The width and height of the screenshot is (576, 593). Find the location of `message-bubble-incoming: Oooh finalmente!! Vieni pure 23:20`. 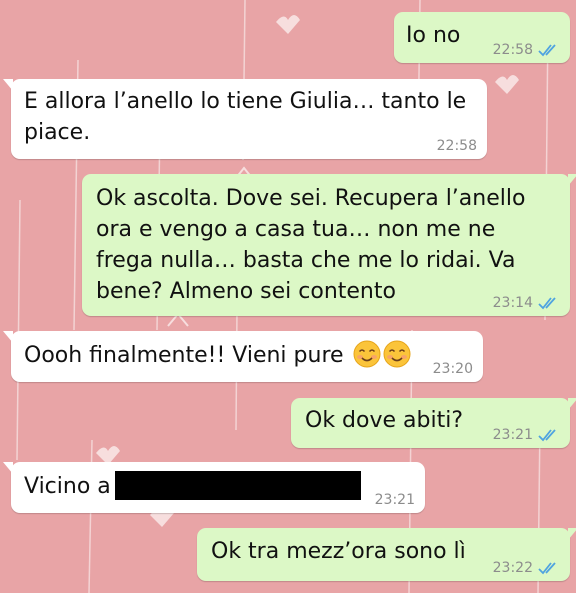

message-bubble-incoming: Oooh finalmente!! Vieni pure 23:20 is located at coordinates (243, 356).